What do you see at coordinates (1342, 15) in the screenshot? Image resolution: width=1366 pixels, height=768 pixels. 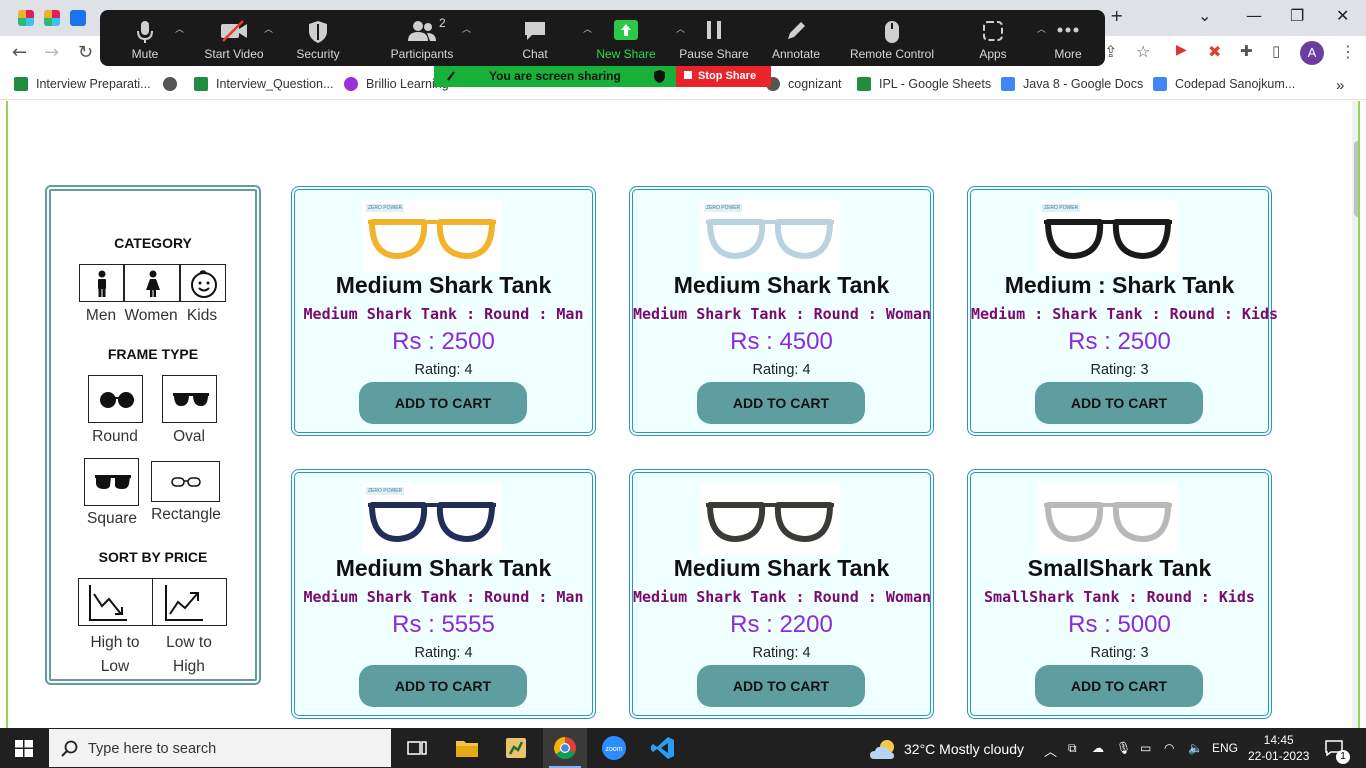 I see `close-window-icon: ✕` at bounding box center [1342, 15].